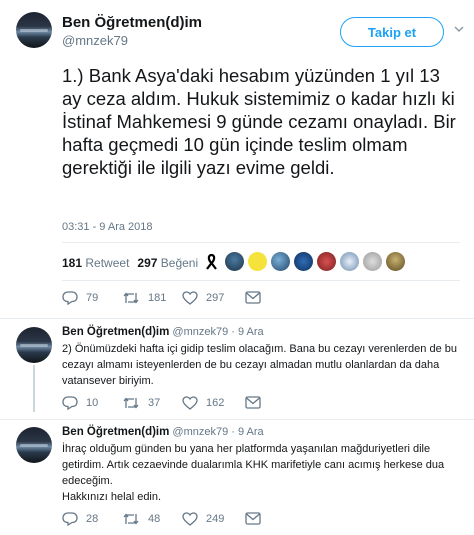  Describe the element at coordinates (34, 30) in the screenshot. I see `author-avatar` at that location.